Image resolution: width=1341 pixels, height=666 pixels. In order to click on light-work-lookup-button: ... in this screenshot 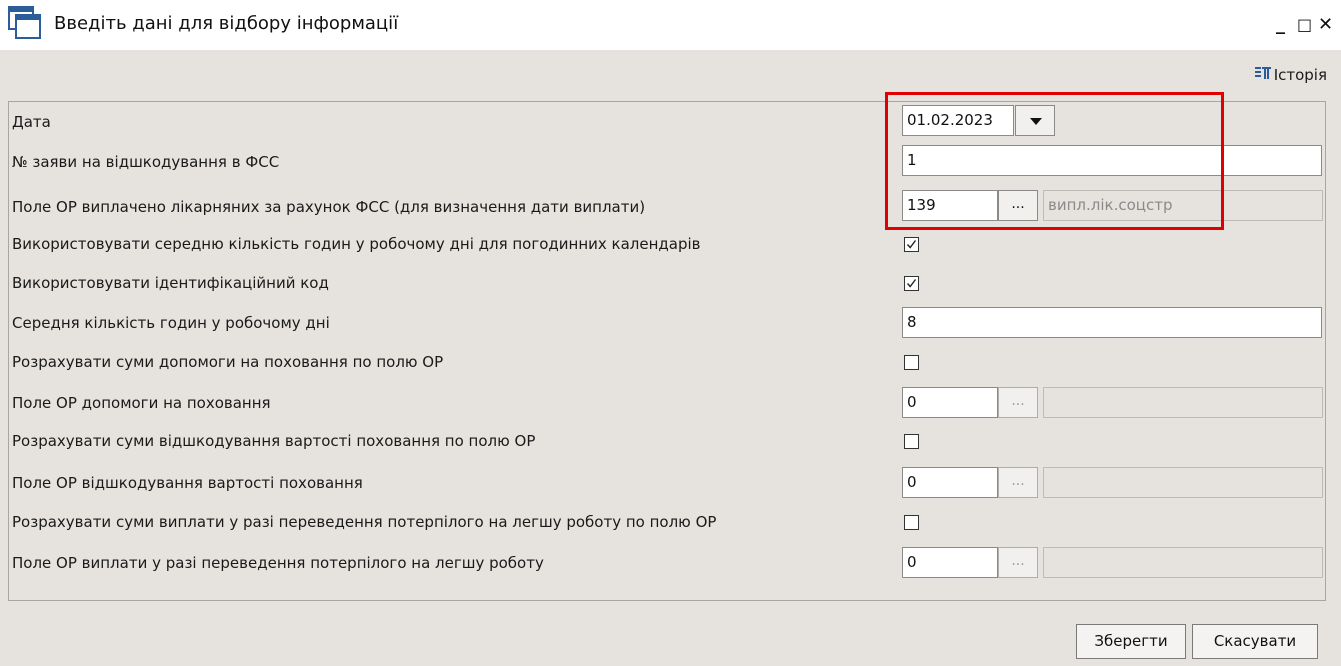, I will do `click(1018, 562)`.